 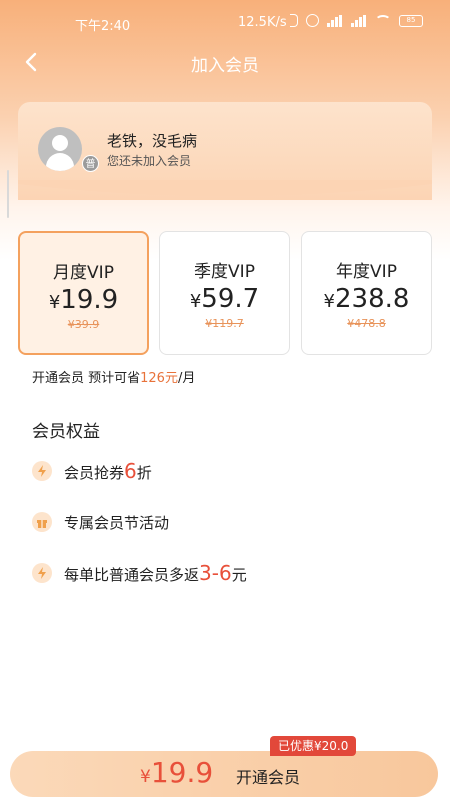 What do you see at coordinates (411, 20) in the screenshot?
I see `battery-icon: 85` at bounding box center [411, 20].